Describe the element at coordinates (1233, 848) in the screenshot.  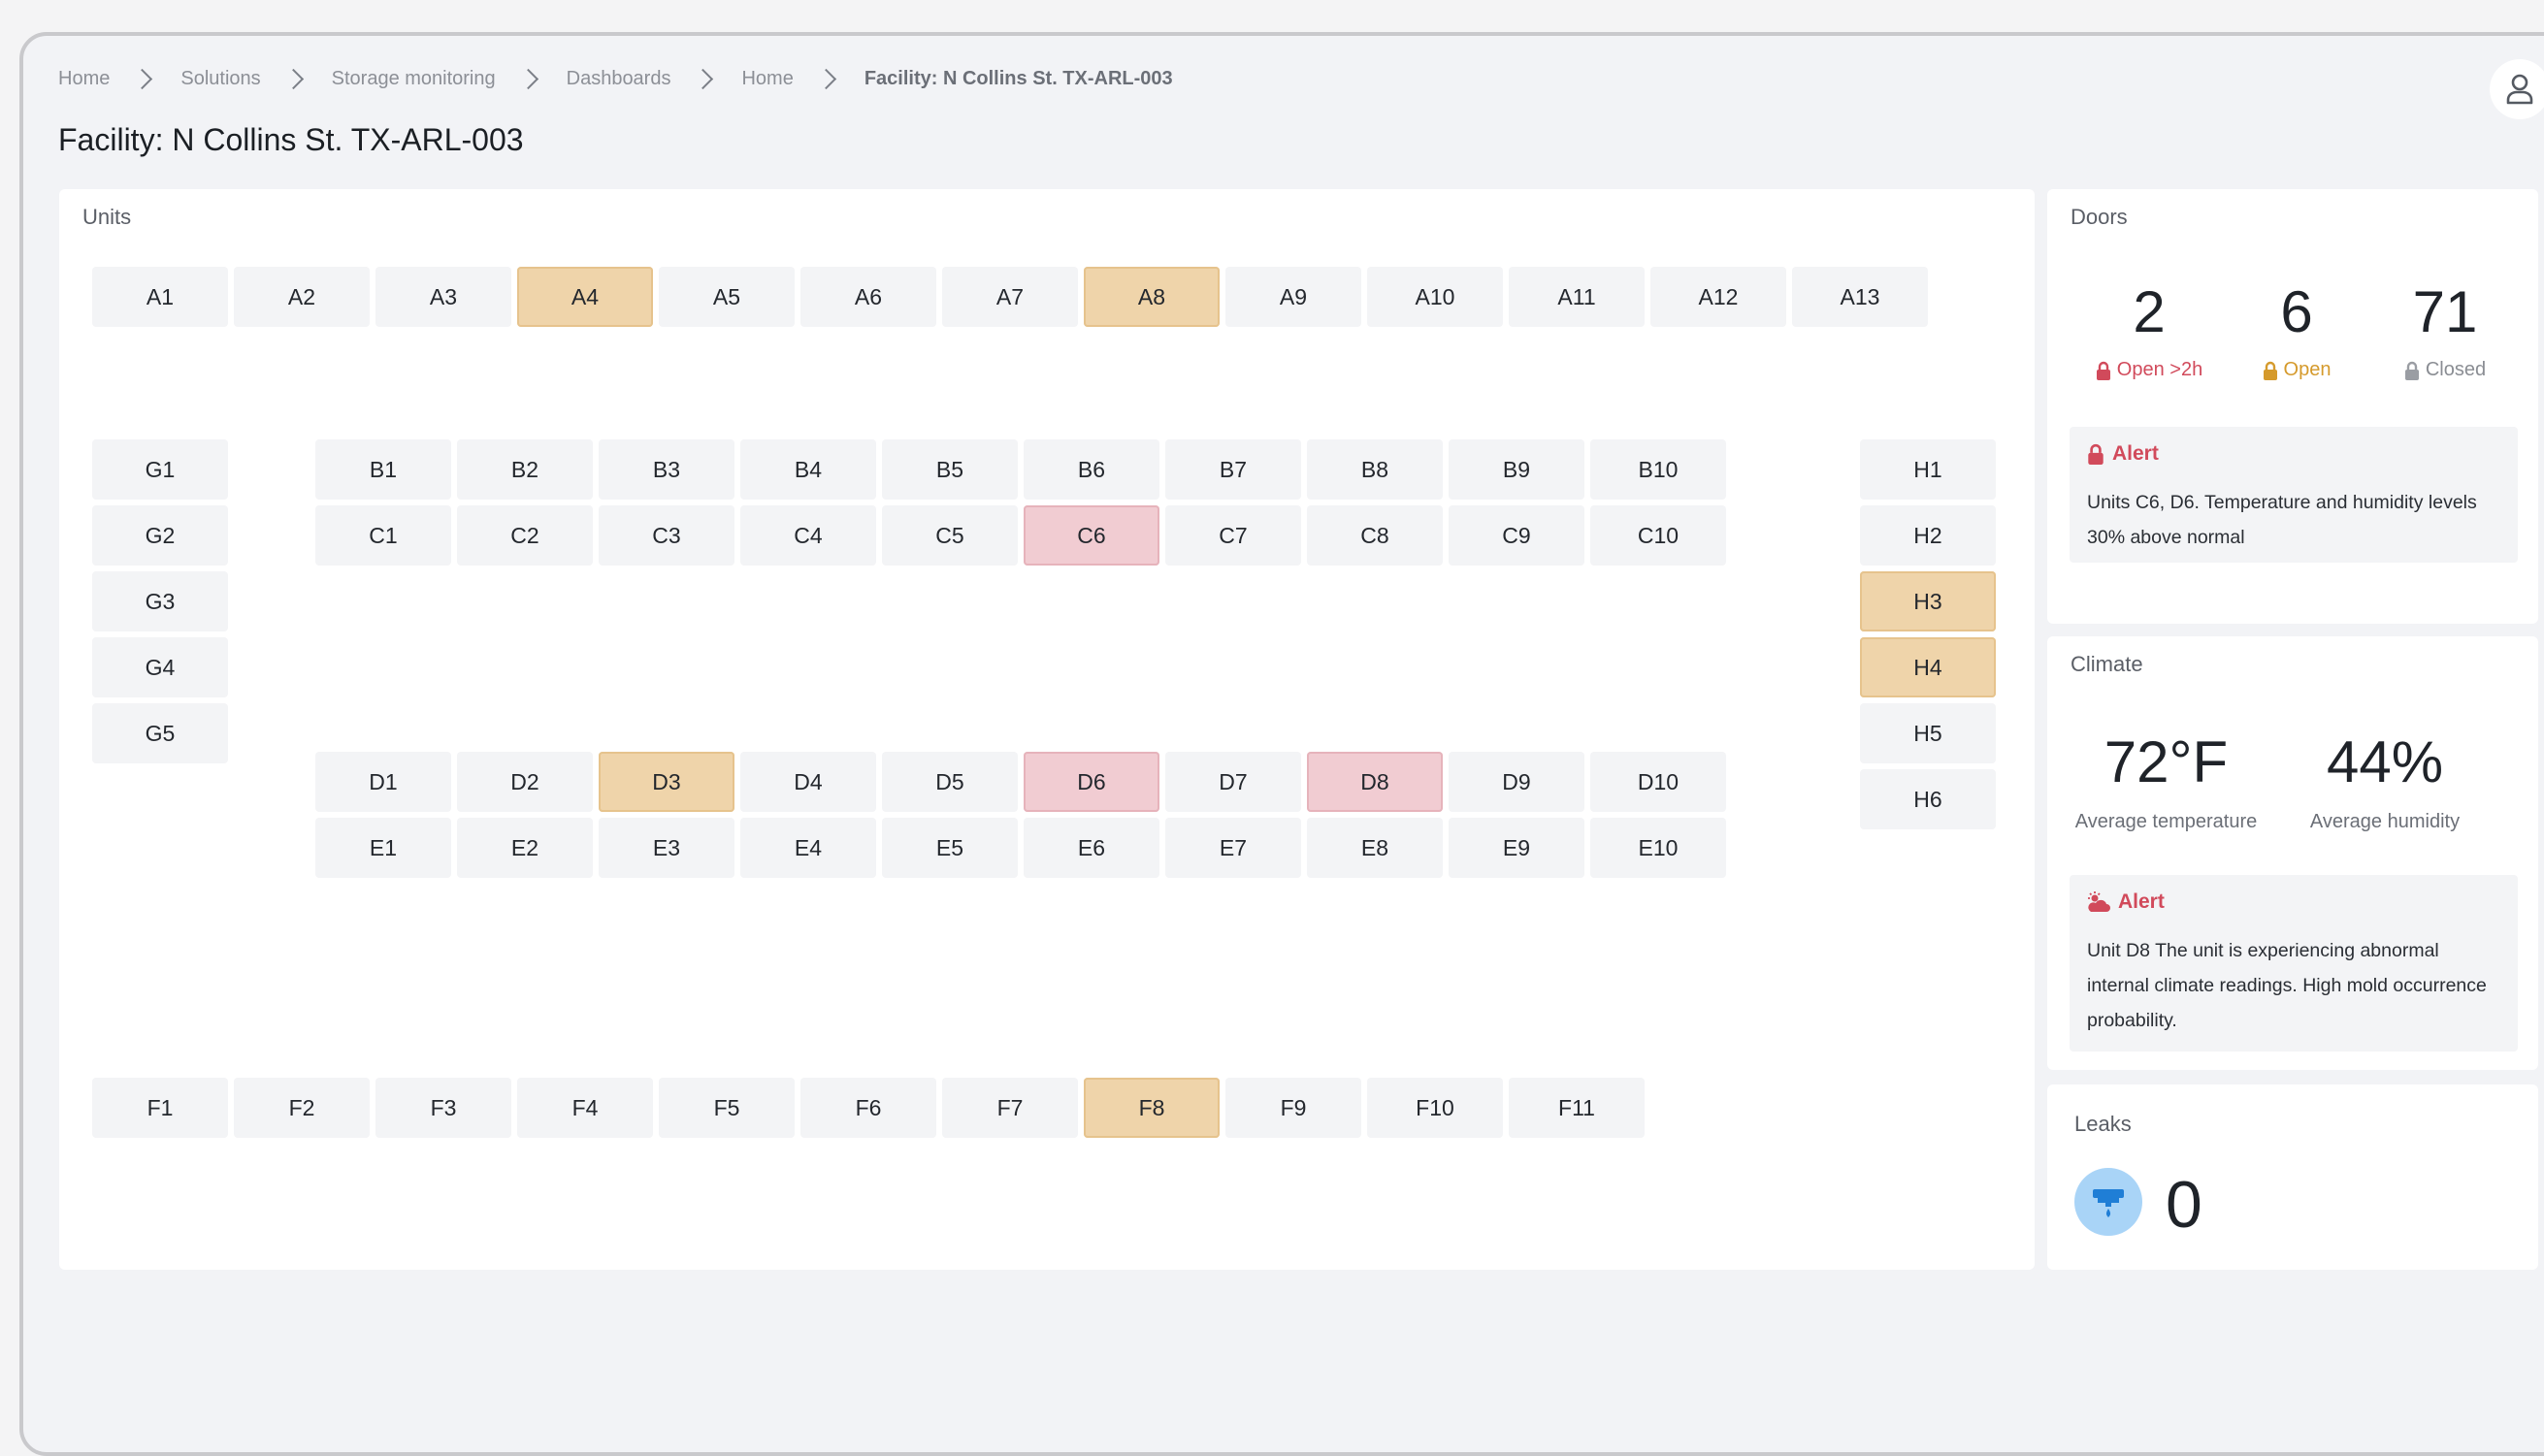
I see `unit-e7: E7` at that location.